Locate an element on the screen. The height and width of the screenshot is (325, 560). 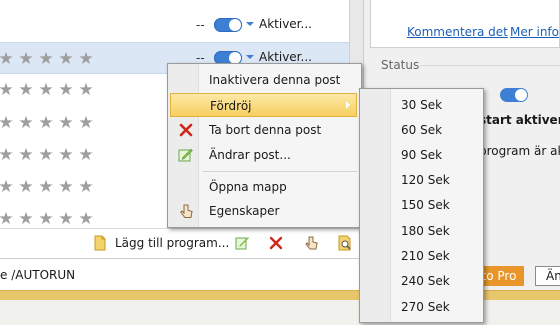
delay-option-label: 180 Sek is located at coordinates (425, 231).